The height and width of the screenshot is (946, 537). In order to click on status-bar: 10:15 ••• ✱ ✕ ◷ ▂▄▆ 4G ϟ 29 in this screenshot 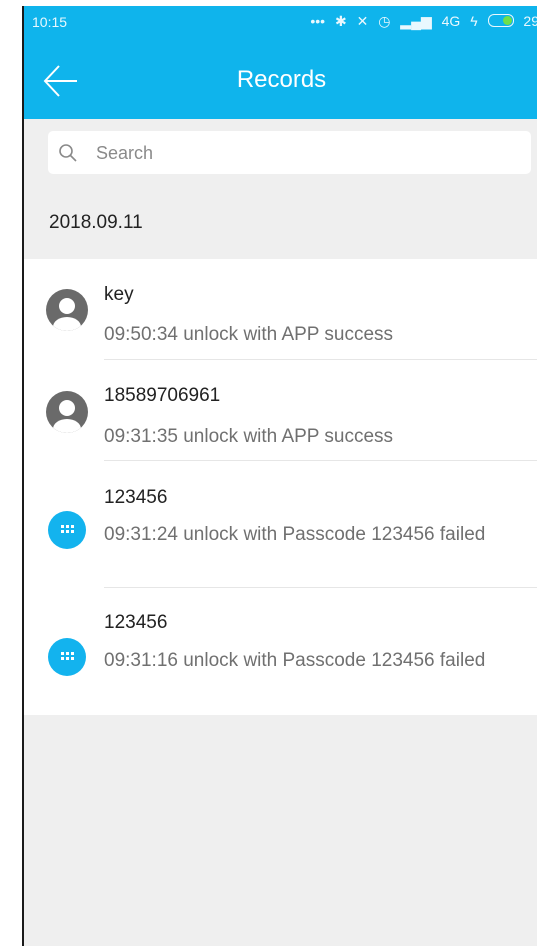, I will do `click(280, 23)`.